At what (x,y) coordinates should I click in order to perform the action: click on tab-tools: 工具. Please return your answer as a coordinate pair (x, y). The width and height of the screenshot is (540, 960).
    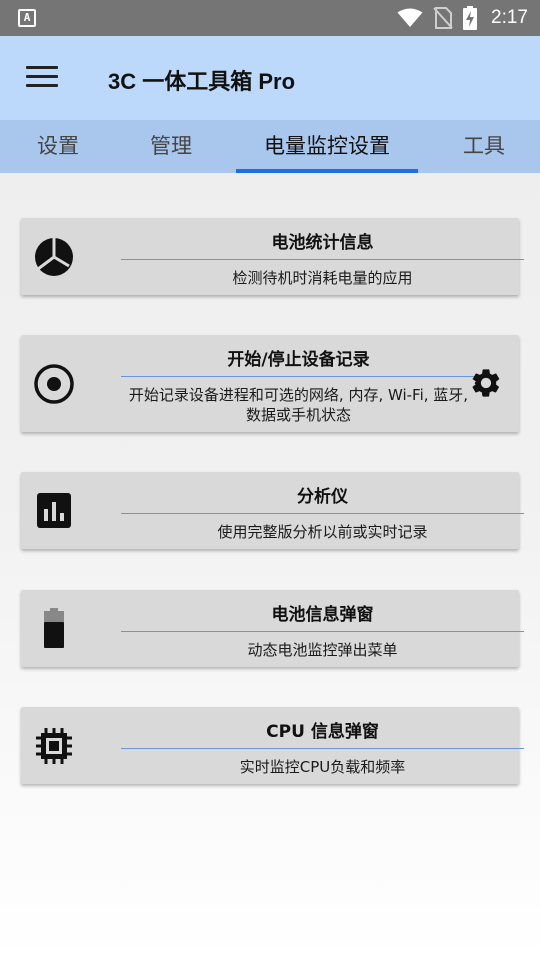
    Looking at the image, I should click on (484, 146).